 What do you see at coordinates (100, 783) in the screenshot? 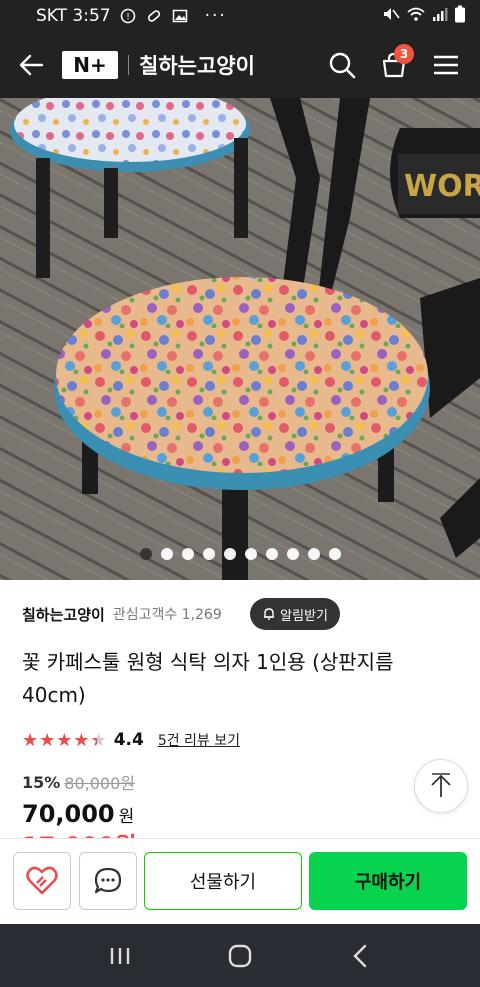
I see `original-price: 80,000원` at bounding box center [100, 783].